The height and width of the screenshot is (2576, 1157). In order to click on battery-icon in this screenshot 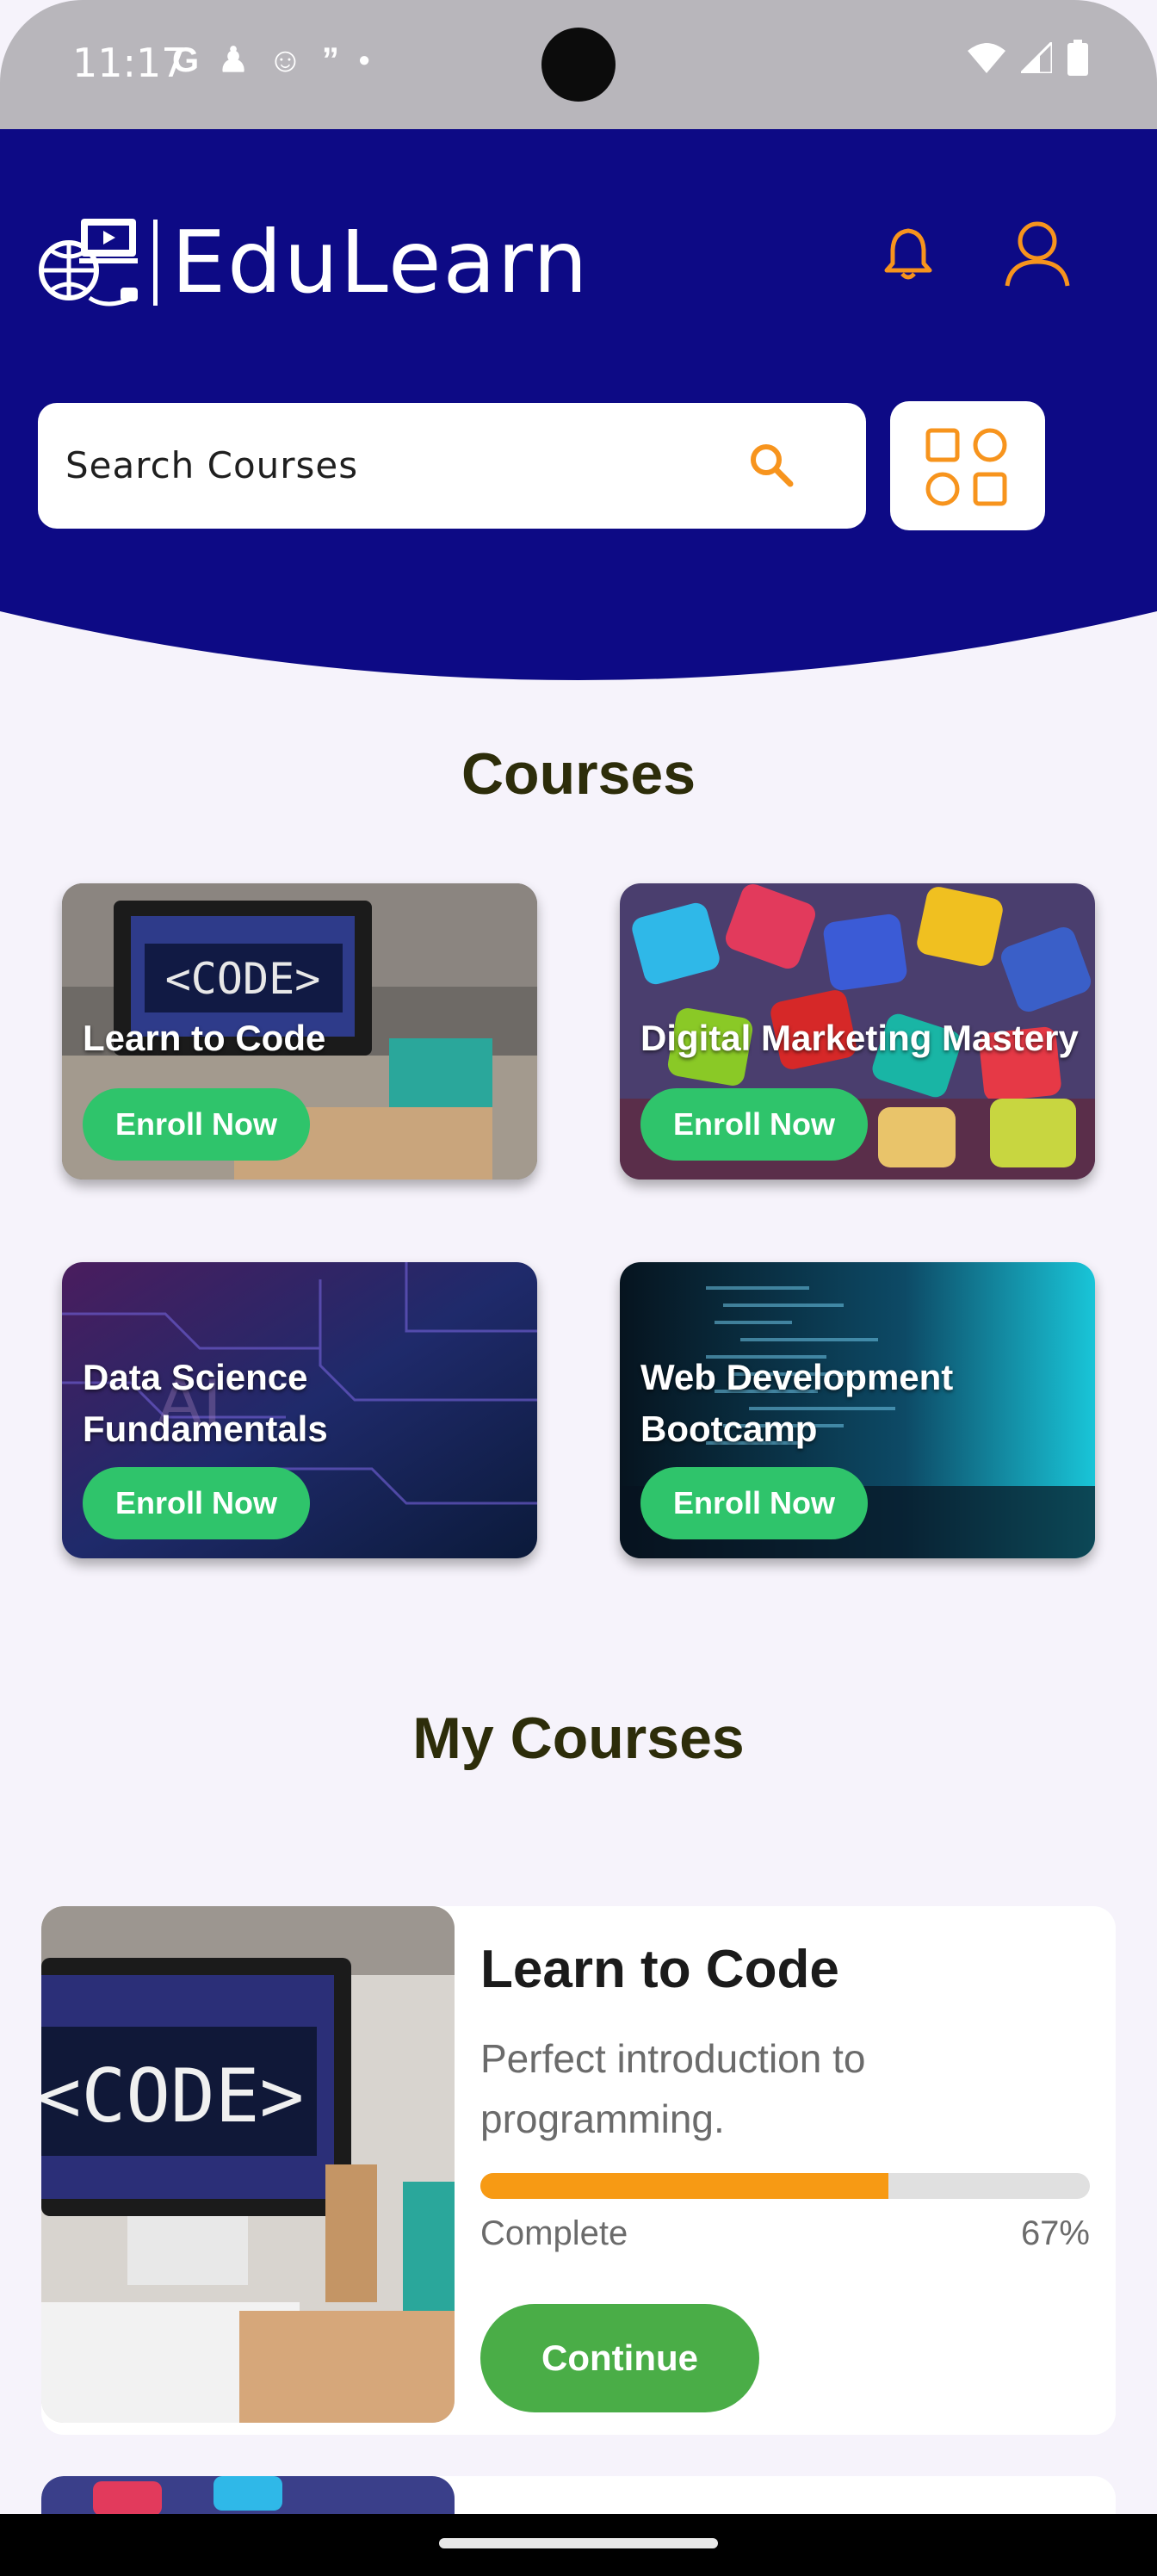, I will do `click(1077, 58)`.